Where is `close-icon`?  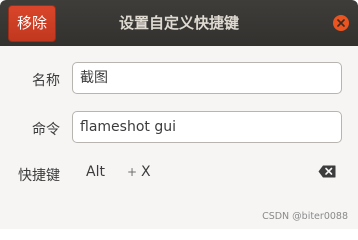 close-icon is located at coordinates (341, 23).